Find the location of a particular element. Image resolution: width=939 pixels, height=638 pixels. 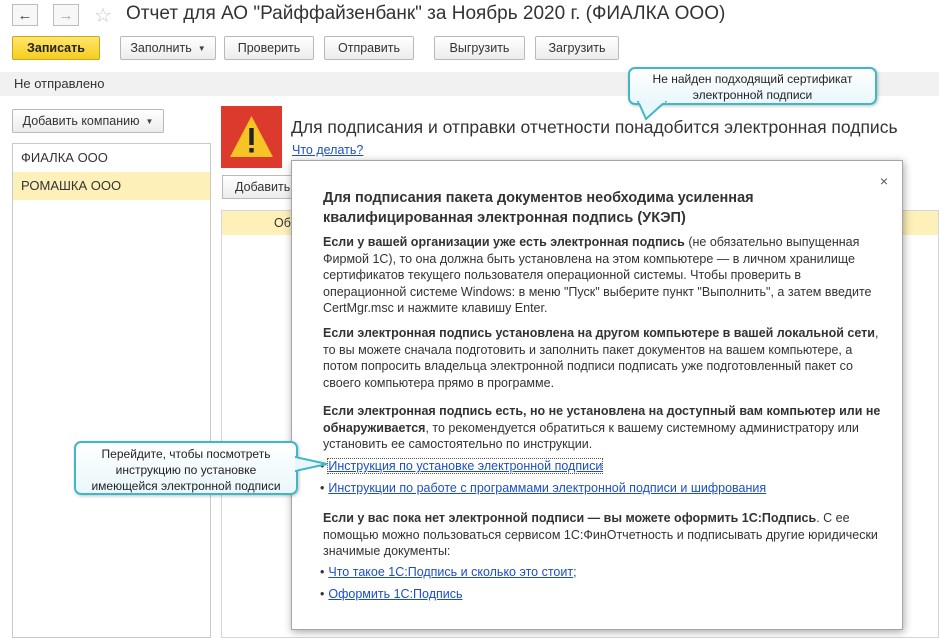

what-to-do-link: Что делать? is located at coordinates (327, 150).